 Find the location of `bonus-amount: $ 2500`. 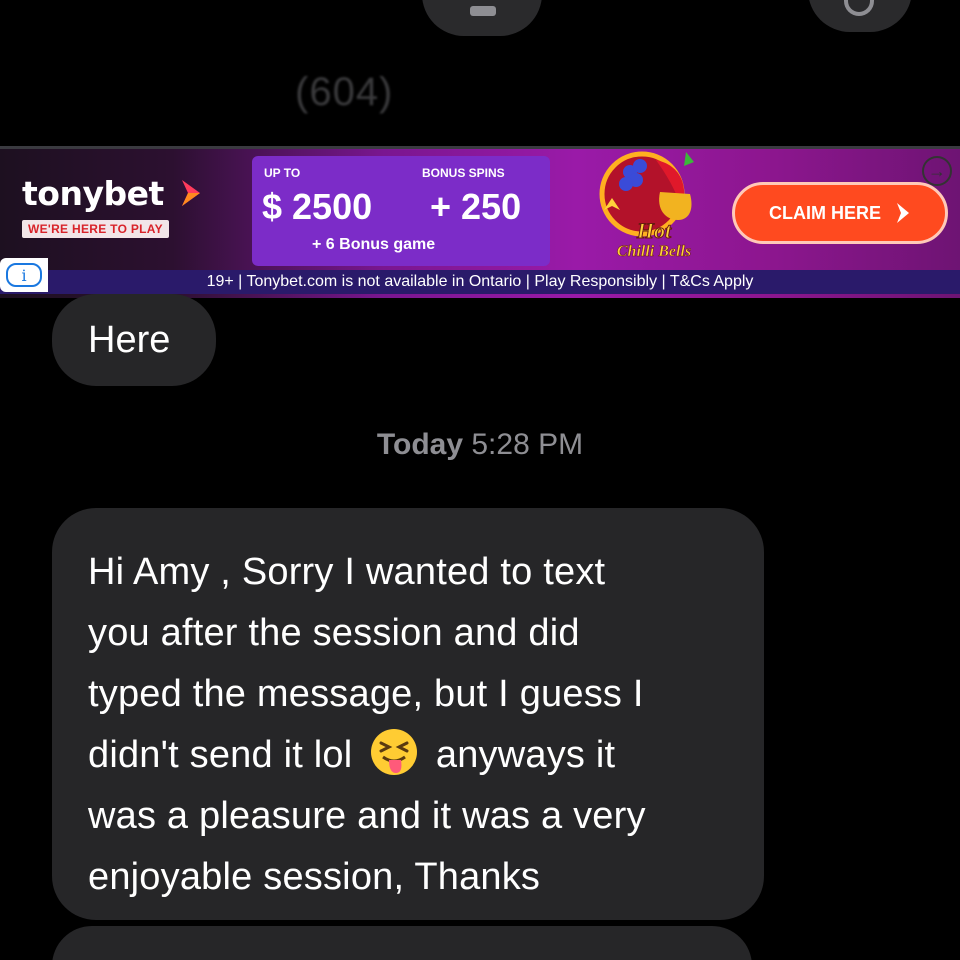

bonus-amount: $ 2500 is located at coordinates (317, 206).